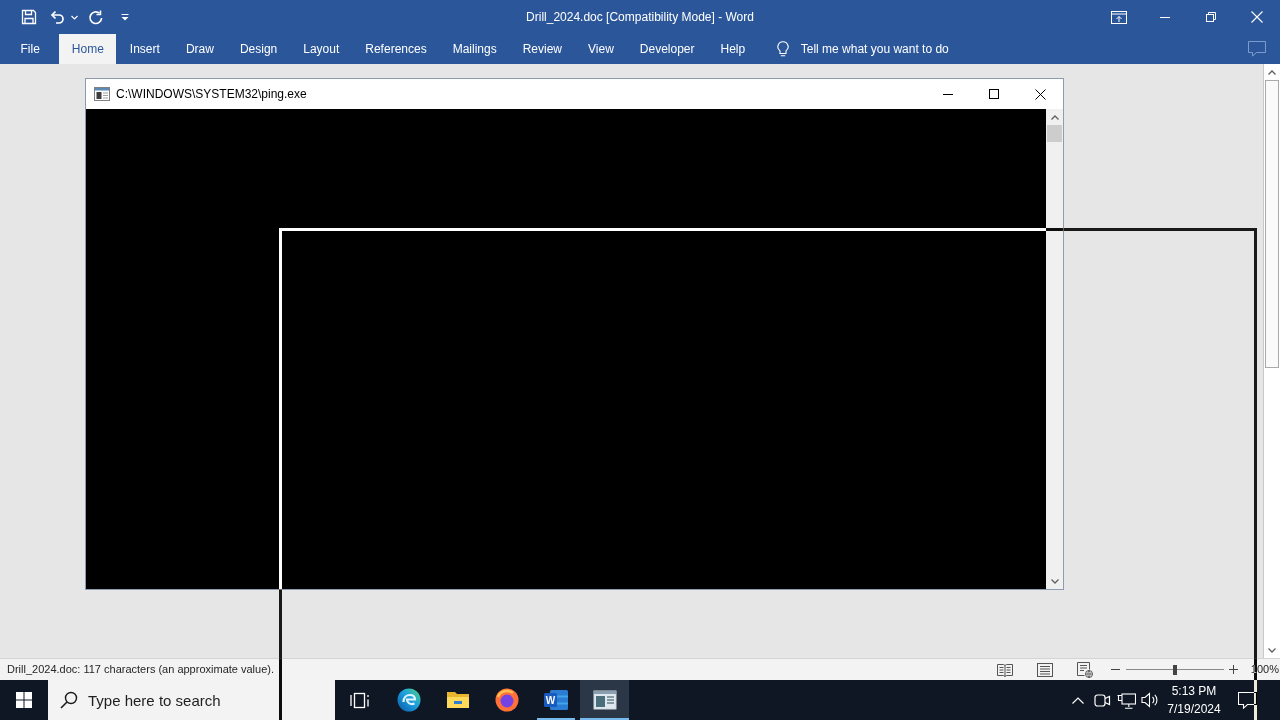 Image resolution: width=1280 pixels, height=720 pixels. I want to click on zoom-slider-thumb, so click(1174, 669).